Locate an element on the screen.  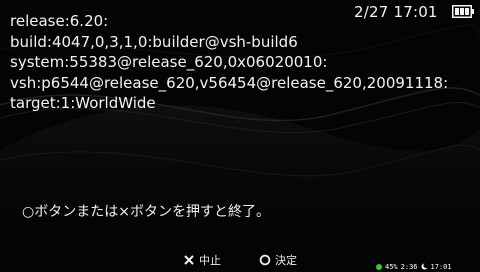
power-indicator-icon is located at coordinates (379, 266).